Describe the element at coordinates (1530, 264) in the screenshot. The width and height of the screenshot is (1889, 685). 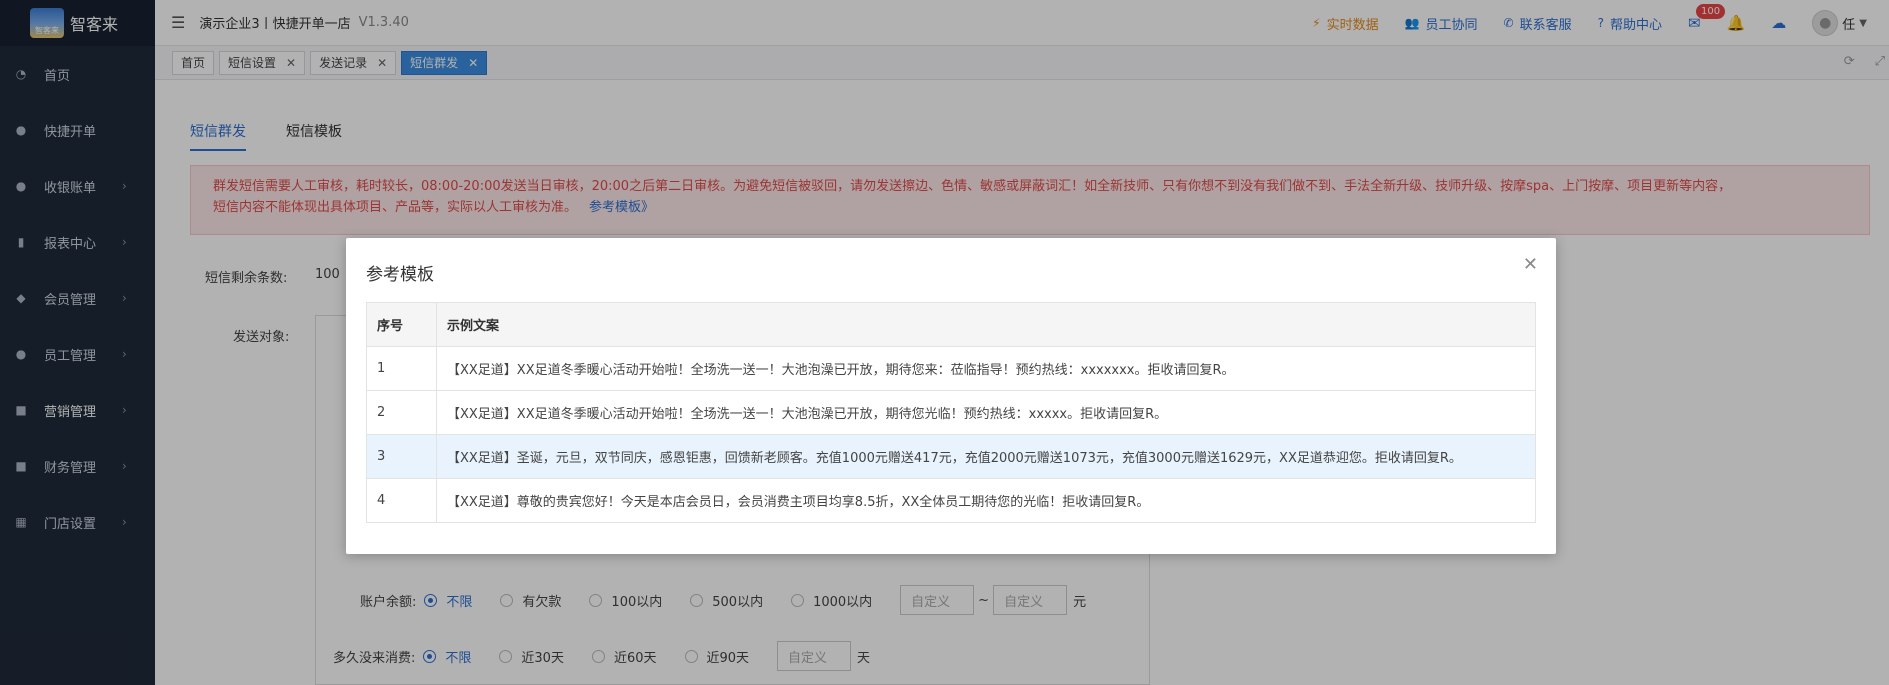
I see `close-icon: ✕` at that location.